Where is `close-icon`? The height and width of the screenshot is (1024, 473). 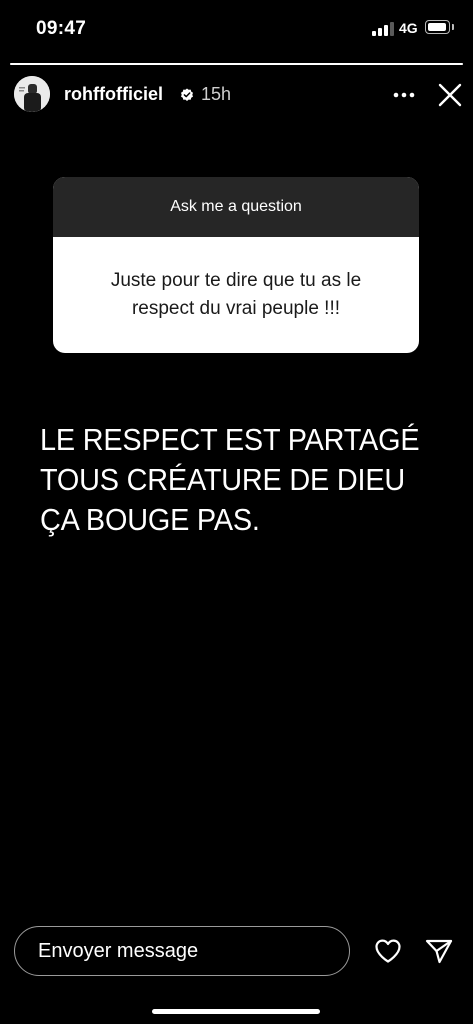 close-icon is located at coordinates (450, 95).